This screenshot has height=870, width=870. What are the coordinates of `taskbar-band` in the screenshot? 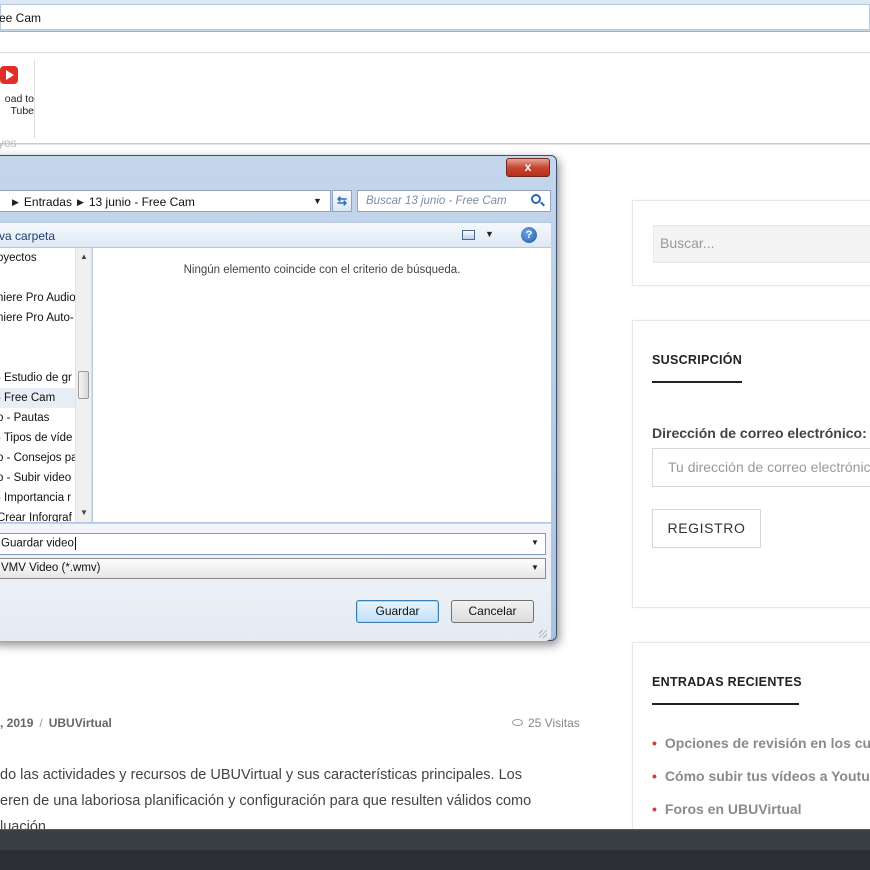 It's located at (435, 840).